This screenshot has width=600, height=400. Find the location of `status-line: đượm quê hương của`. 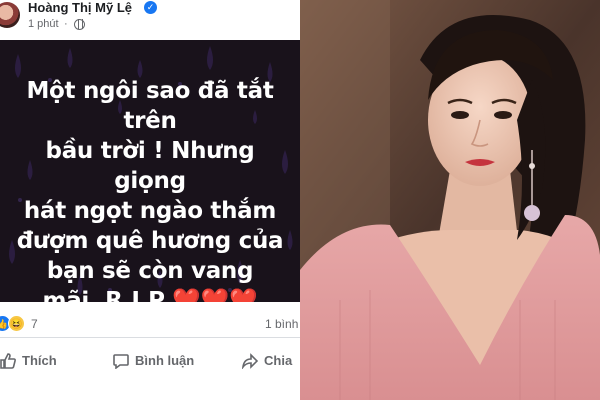

status-line: đượm quê hương của is located at coordinates (150, 241).